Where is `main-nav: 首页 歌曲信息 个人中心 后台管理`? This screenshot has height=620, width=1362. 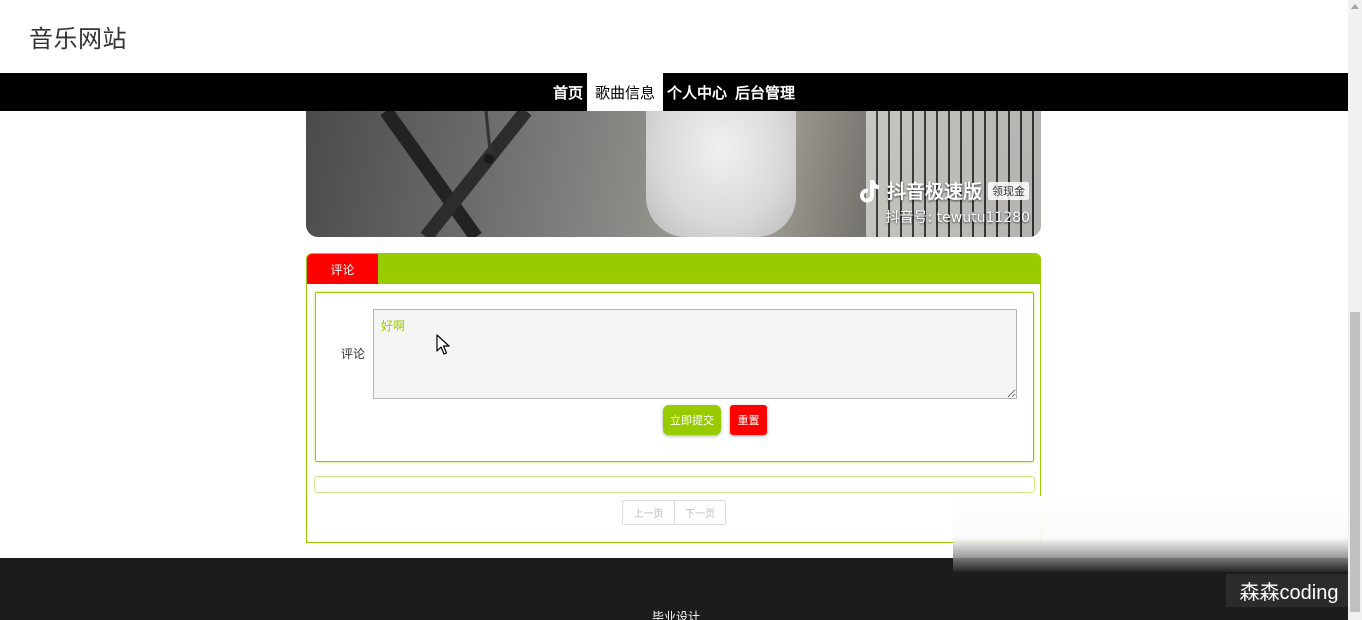 main-nav: 首页 歌曲信息 个人中心 后台管理 is located at coordinates (674, 92).